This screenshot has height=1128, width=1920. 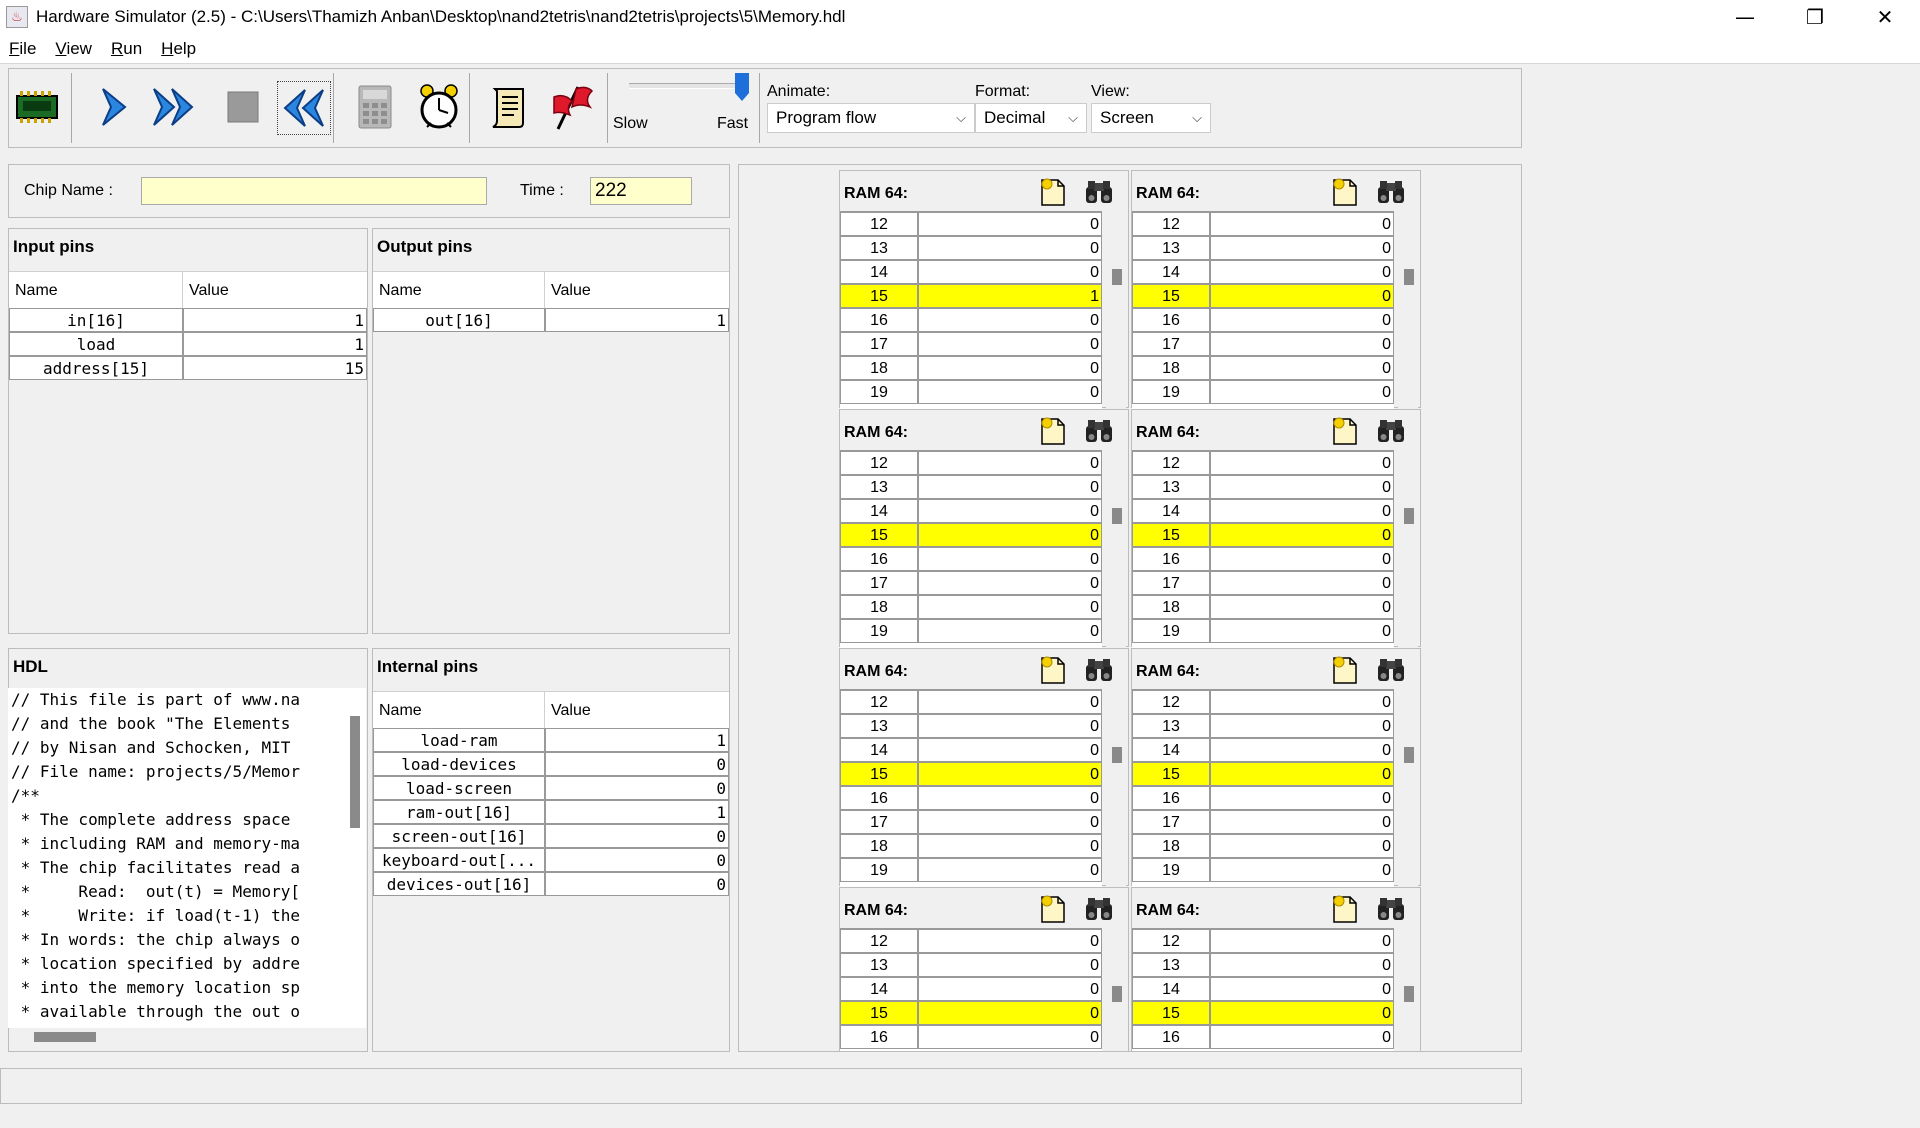 What do you see at coordinates (1031, 118) in the screenshot?
I see `format-select: Decimal ⌵` at bounding box center [1031, 118].